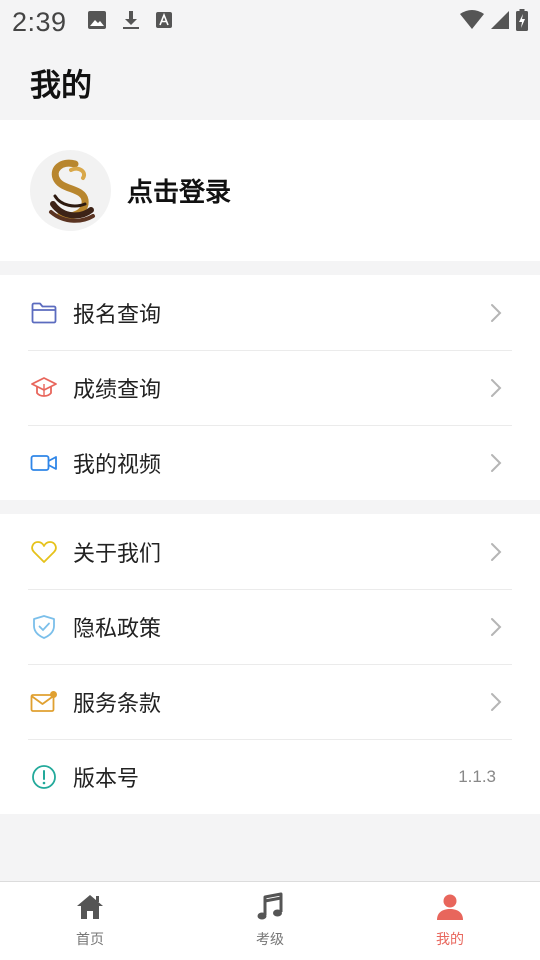 The height and width of the screenshot is (960, 540). I want to click on tab-label: 我的, so click(450, 940).